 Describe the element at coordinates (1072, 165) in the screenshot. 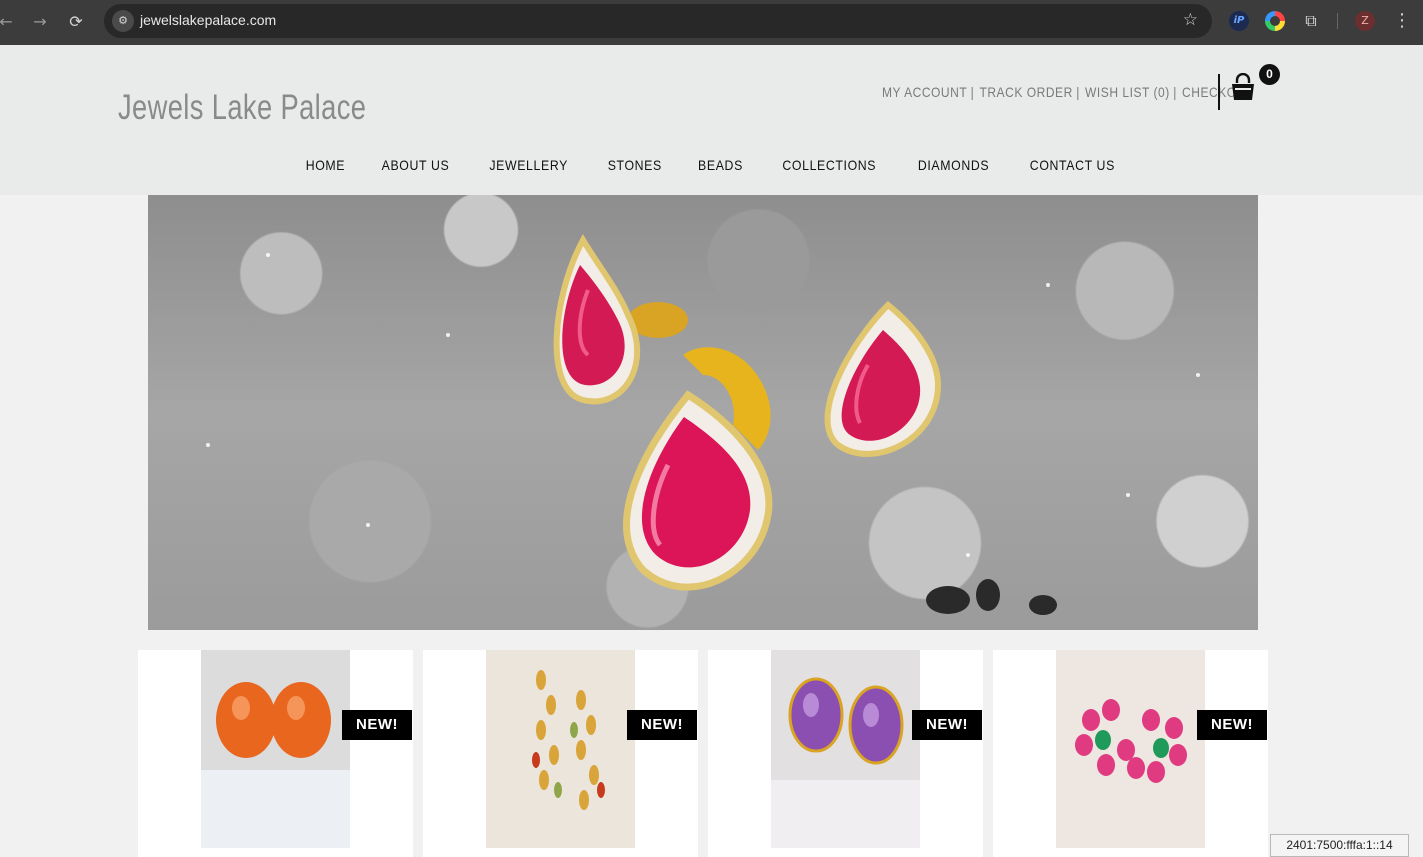

I see `nav-contact-us: CONTACT US` at that location.